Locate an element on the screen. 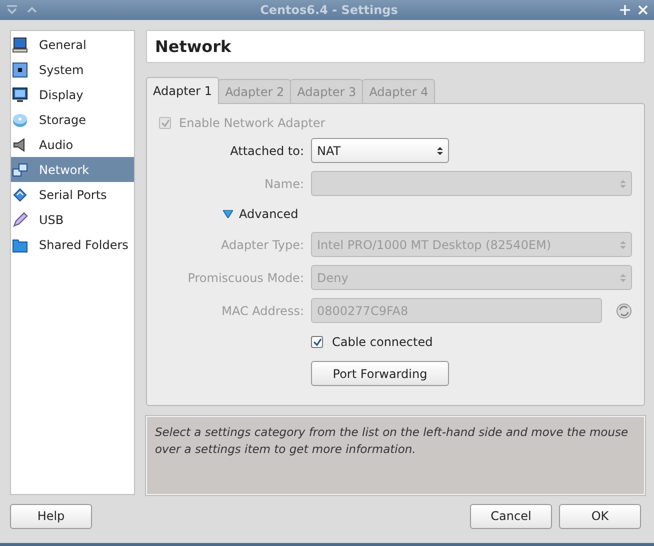 The width and height of the screenshot is (654, 546). sidebar-item: USB is located at coordinates (72, 219).